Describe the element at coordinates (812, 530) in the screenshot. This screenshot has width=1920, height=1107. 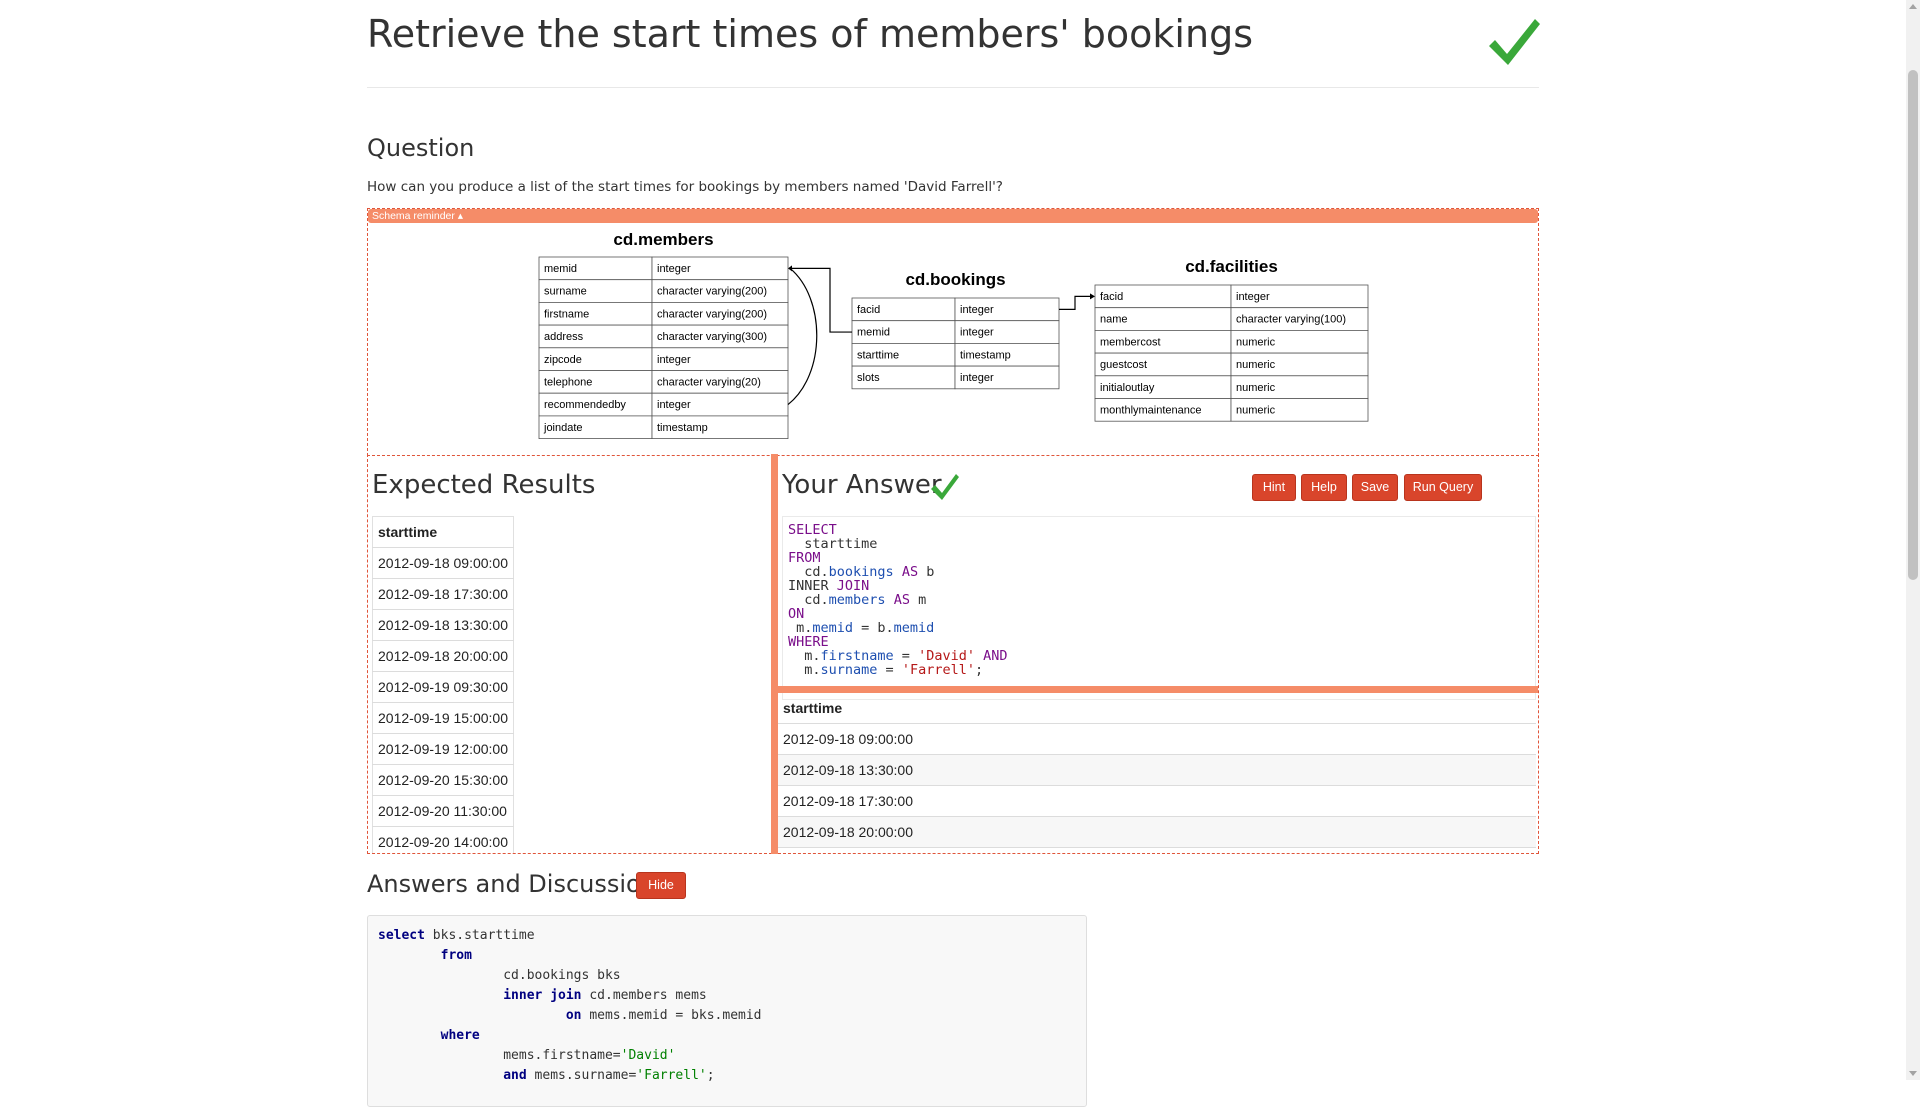
I see `code-line: SELECT` at that location.